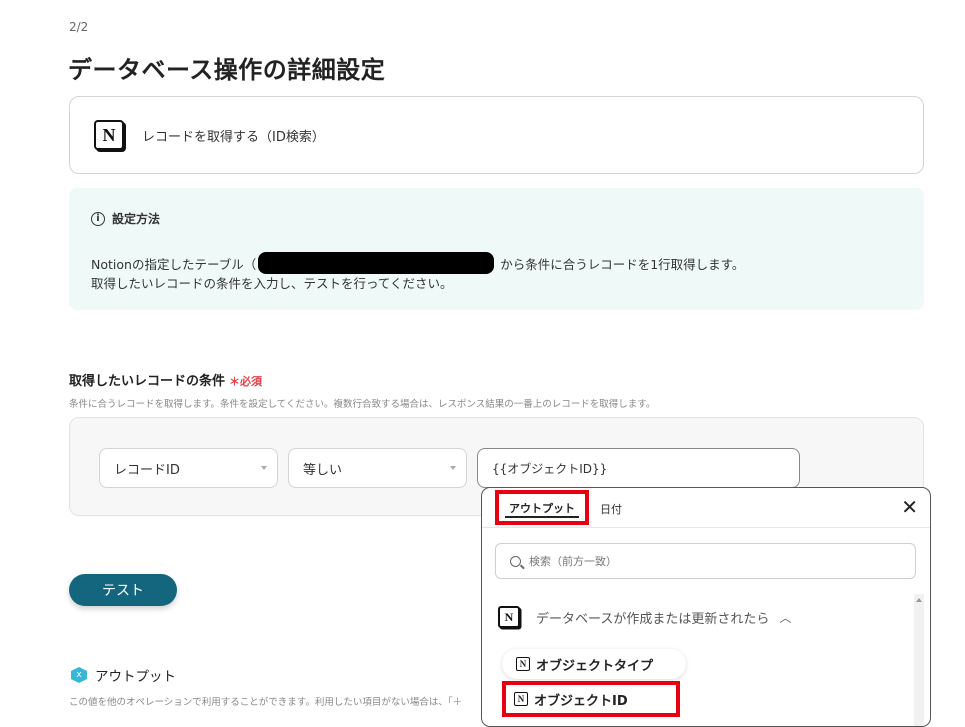 This screenshot has height=727, width=965. Describe the element at coordinates (496, 135) in the screenshot. I see `action-card: N レコードを取得する（ID検索）` at that location.